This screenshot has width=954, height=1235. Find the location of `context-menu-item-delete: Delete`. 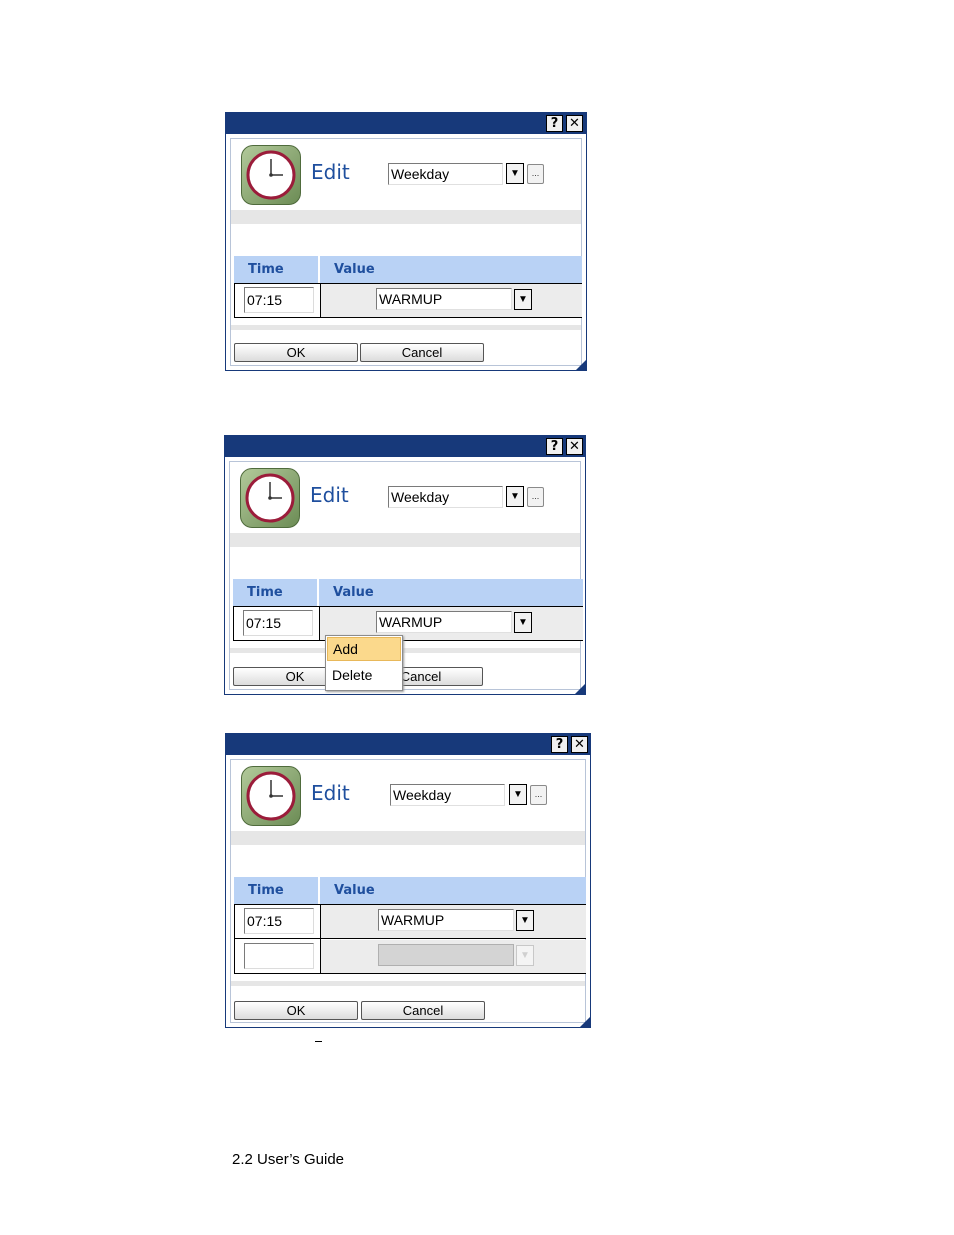

context-menu-item-delete: Delete is located at coordinates (364, 675).